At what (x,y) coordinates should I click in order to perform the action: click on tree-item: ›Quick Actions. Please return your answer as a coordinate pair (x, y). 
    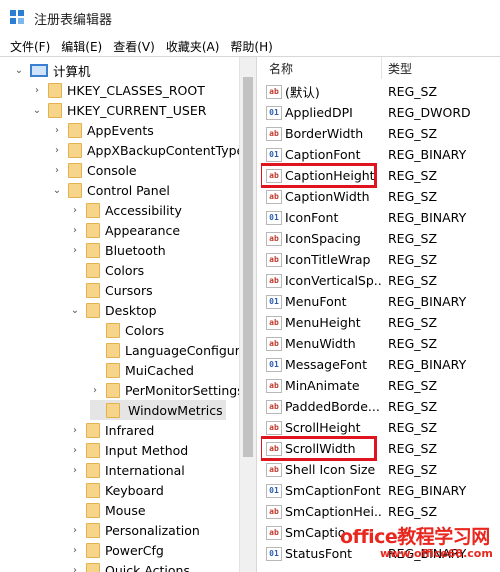
    Looking at the image, I should click on (130, 566).